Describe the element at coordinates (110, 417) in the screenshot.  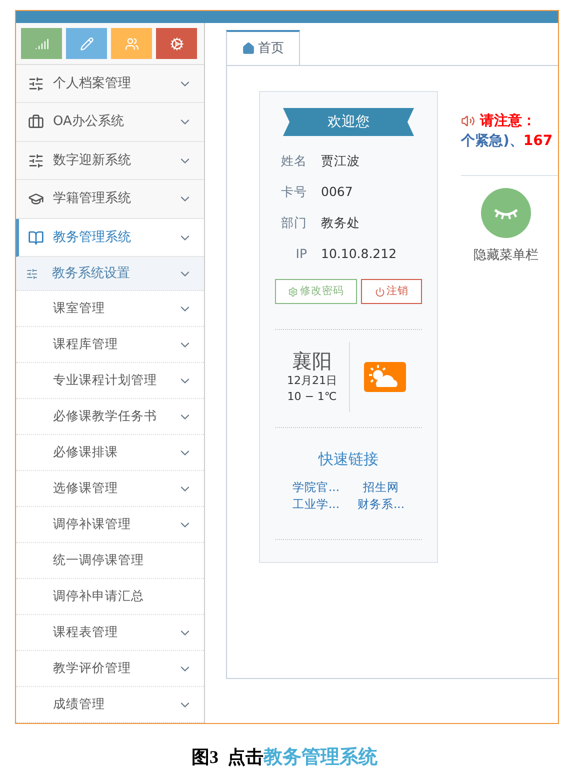
I see `submenu-item: 必修课教学任务书` at that location.